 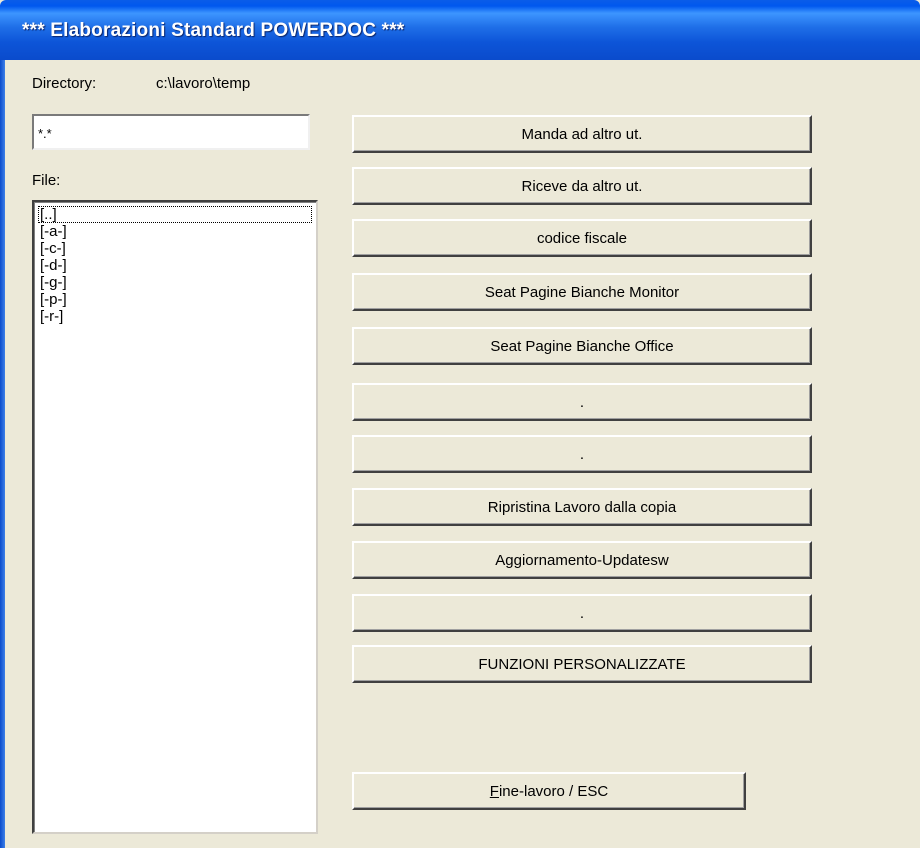 I want to click on exit-label: ine-lavoro / ESC, so click(x=553, y=791).